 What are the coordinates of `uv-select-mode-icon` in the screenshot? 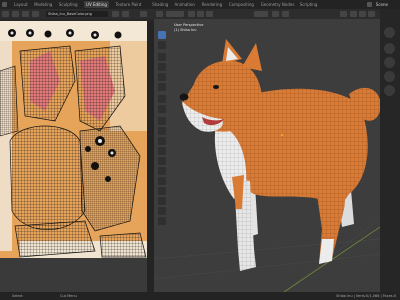 It's located at (15, 14).